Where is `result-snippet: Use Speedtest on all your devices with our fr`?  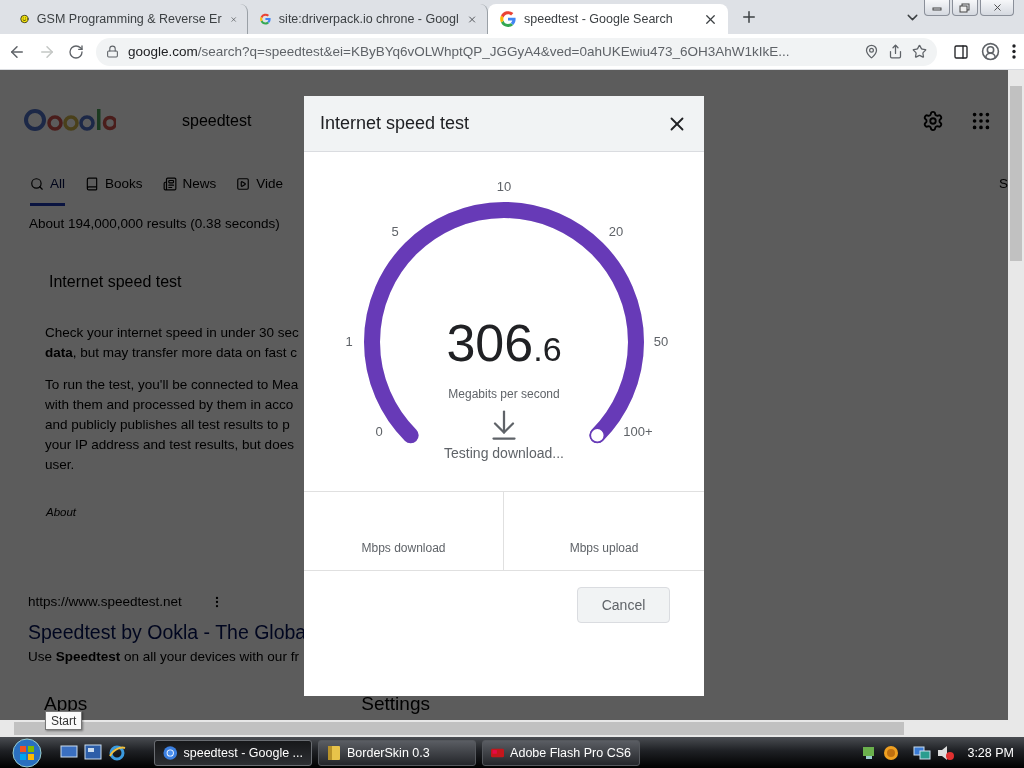
result-snippet: Use Speedtest on all your devices with our fr is located at coordinates (163, 656).